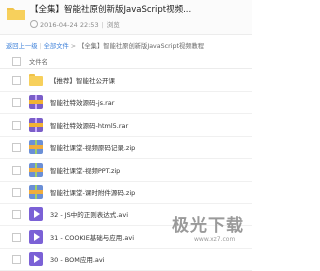 The width and height of the screenshot is (320, 271). I want to click on file-row: 智能社课堂-课时附件源码.zip, so click(126, 192).